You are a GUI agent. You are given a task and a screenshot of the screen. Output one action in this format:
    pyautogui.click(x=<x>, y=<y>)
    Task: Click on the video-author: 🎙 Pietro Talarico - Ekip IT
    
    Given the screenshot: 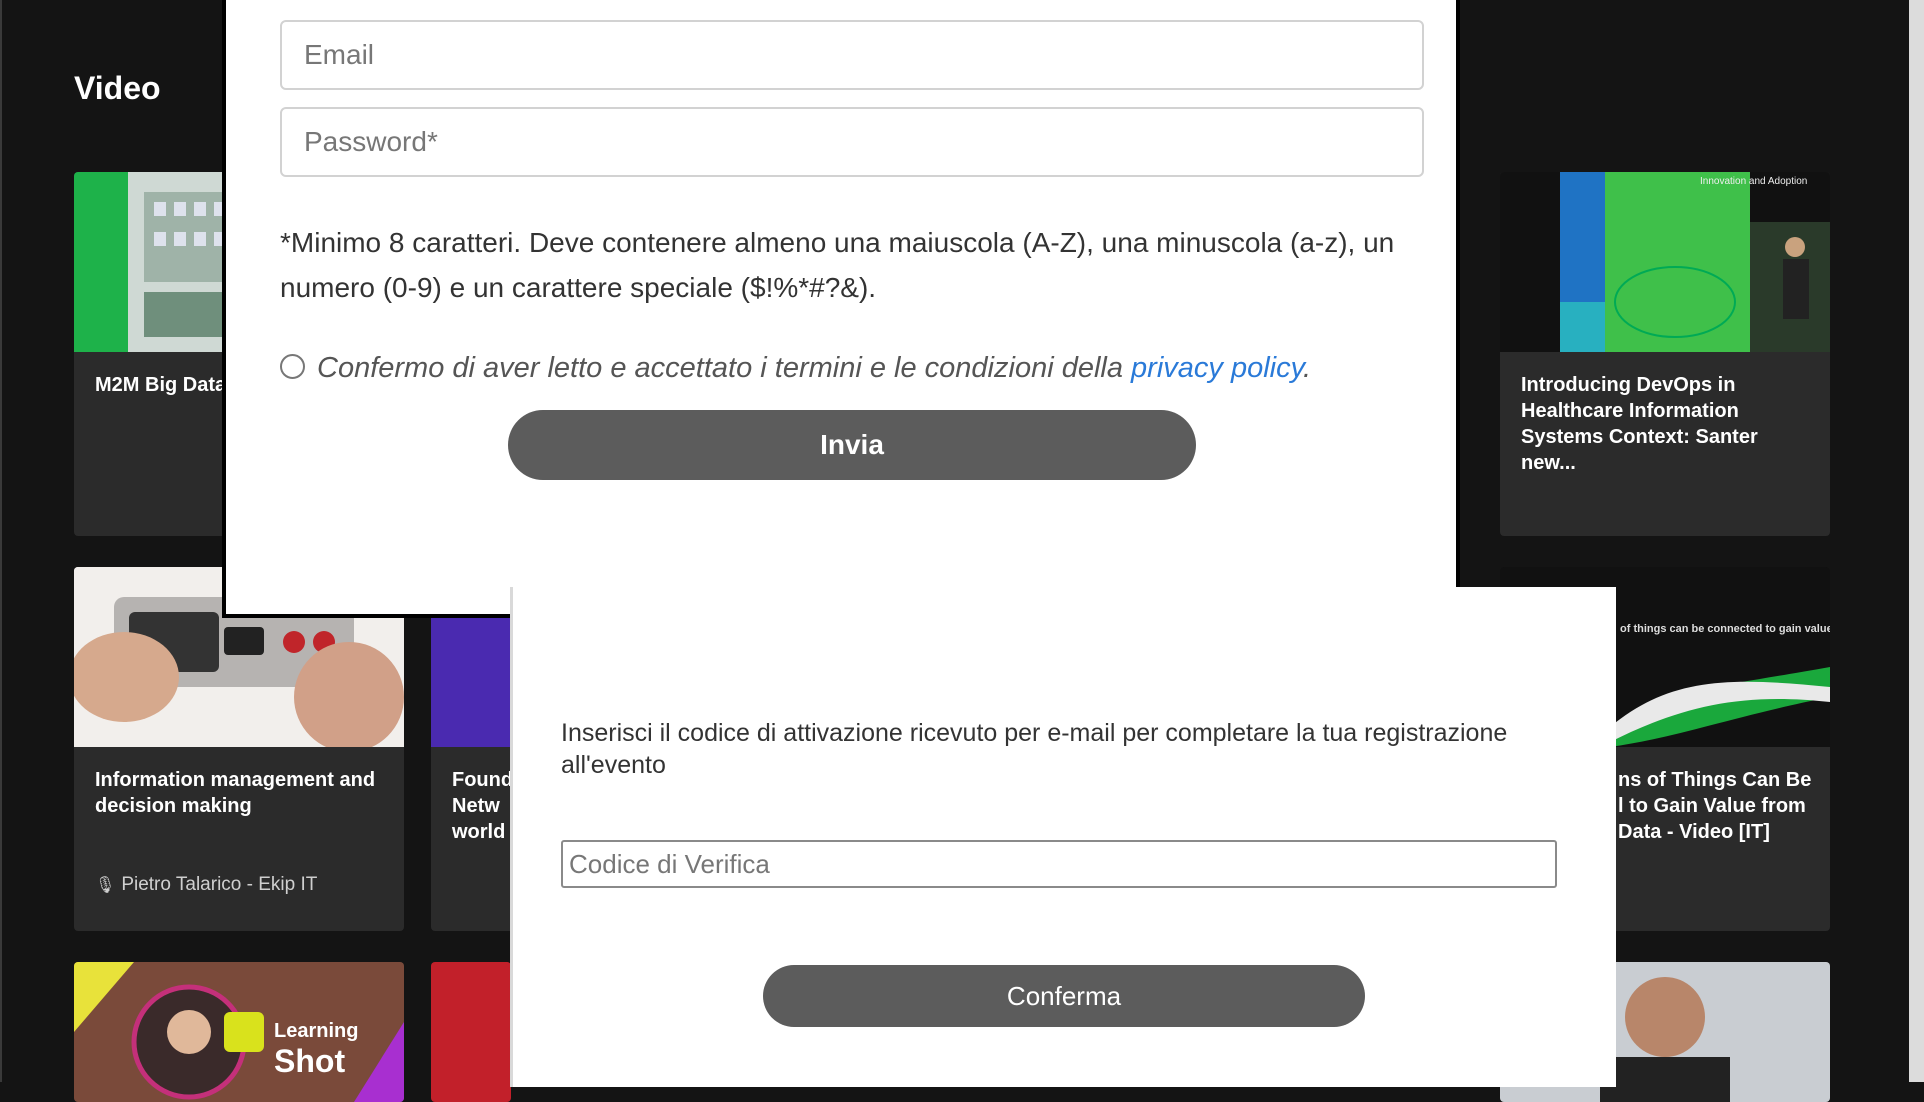 What is the action you would take?
    pyautogui.click(x=206, y=885)
    